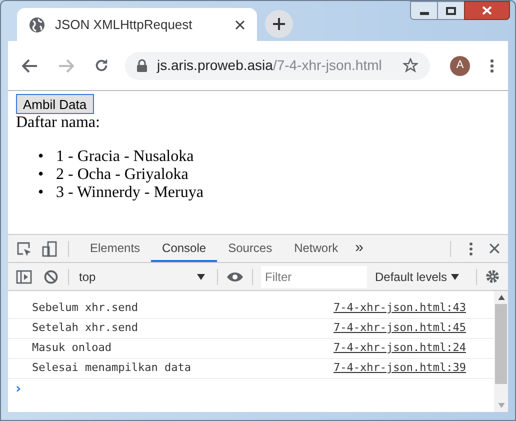  What do you see at coordinates (24, 277) in the screenshot?
I see `sidebar-toggle-icon` at bounding box center [24, 277].